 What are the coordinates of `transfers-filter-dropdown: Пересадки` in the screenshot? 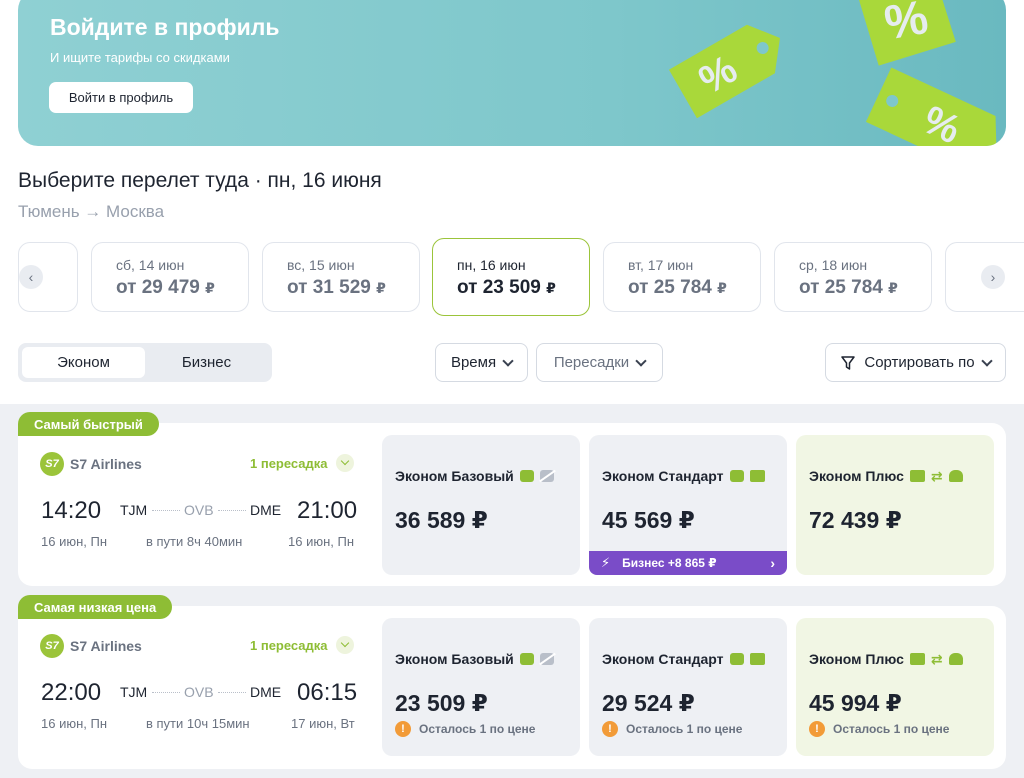 It's located at (599, 362).